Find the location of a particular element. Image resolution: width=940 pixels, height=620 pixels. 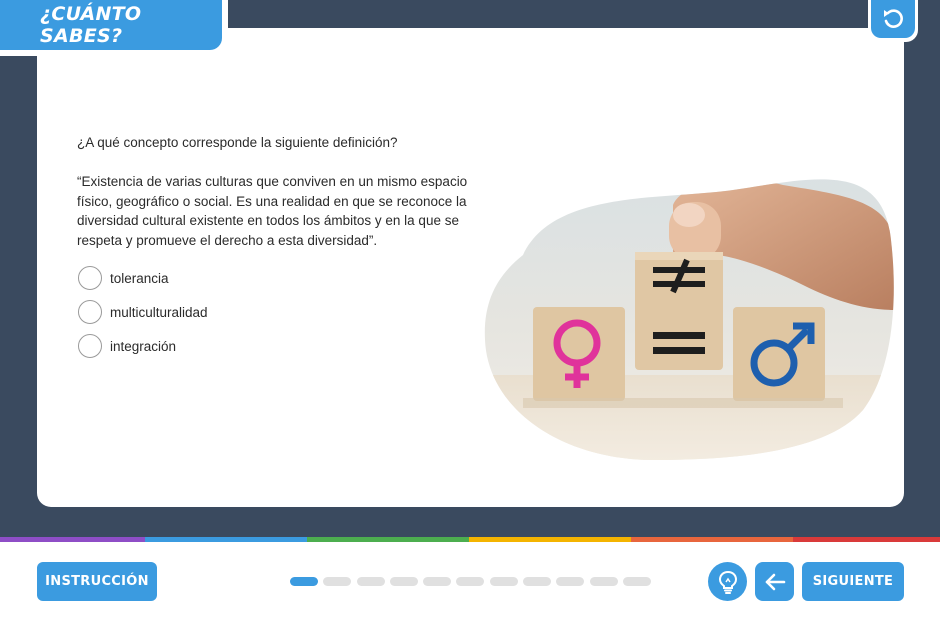

undo-icon is located at coordinates (893, 18).